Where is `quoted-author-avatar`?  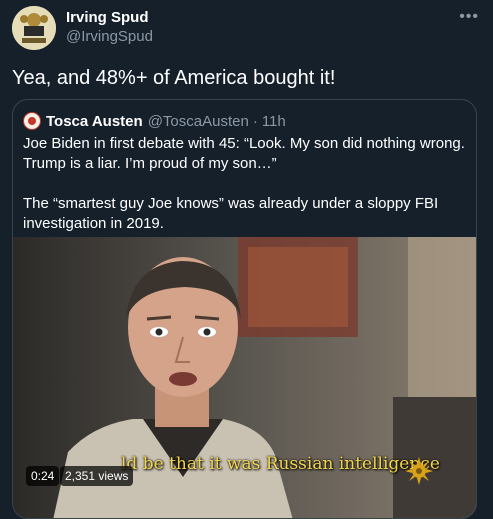 quoted-author-avatar is located at coordinates (32, 121).